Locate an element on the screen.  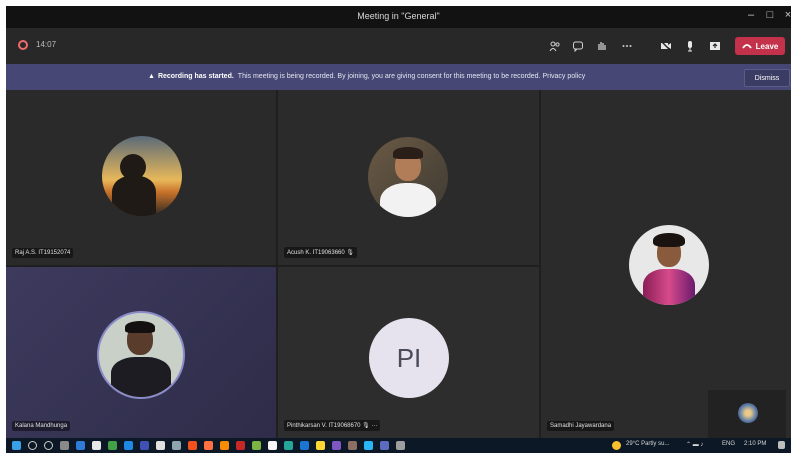
video-off-icon is located at coordinates (666, 46).